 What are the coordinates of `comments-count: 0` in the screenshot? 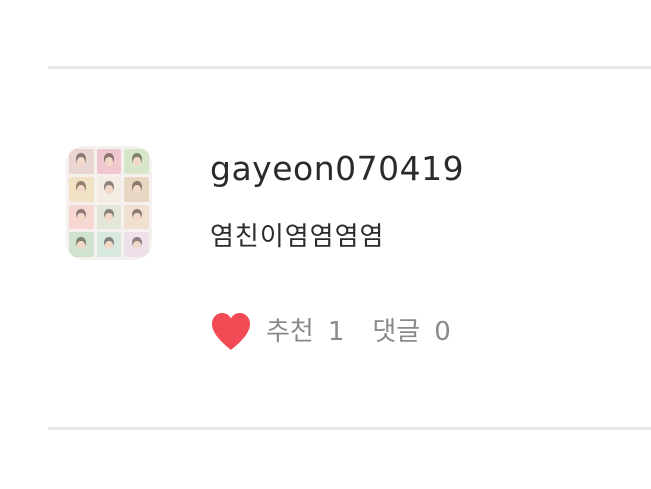 It's located at (442, 332).